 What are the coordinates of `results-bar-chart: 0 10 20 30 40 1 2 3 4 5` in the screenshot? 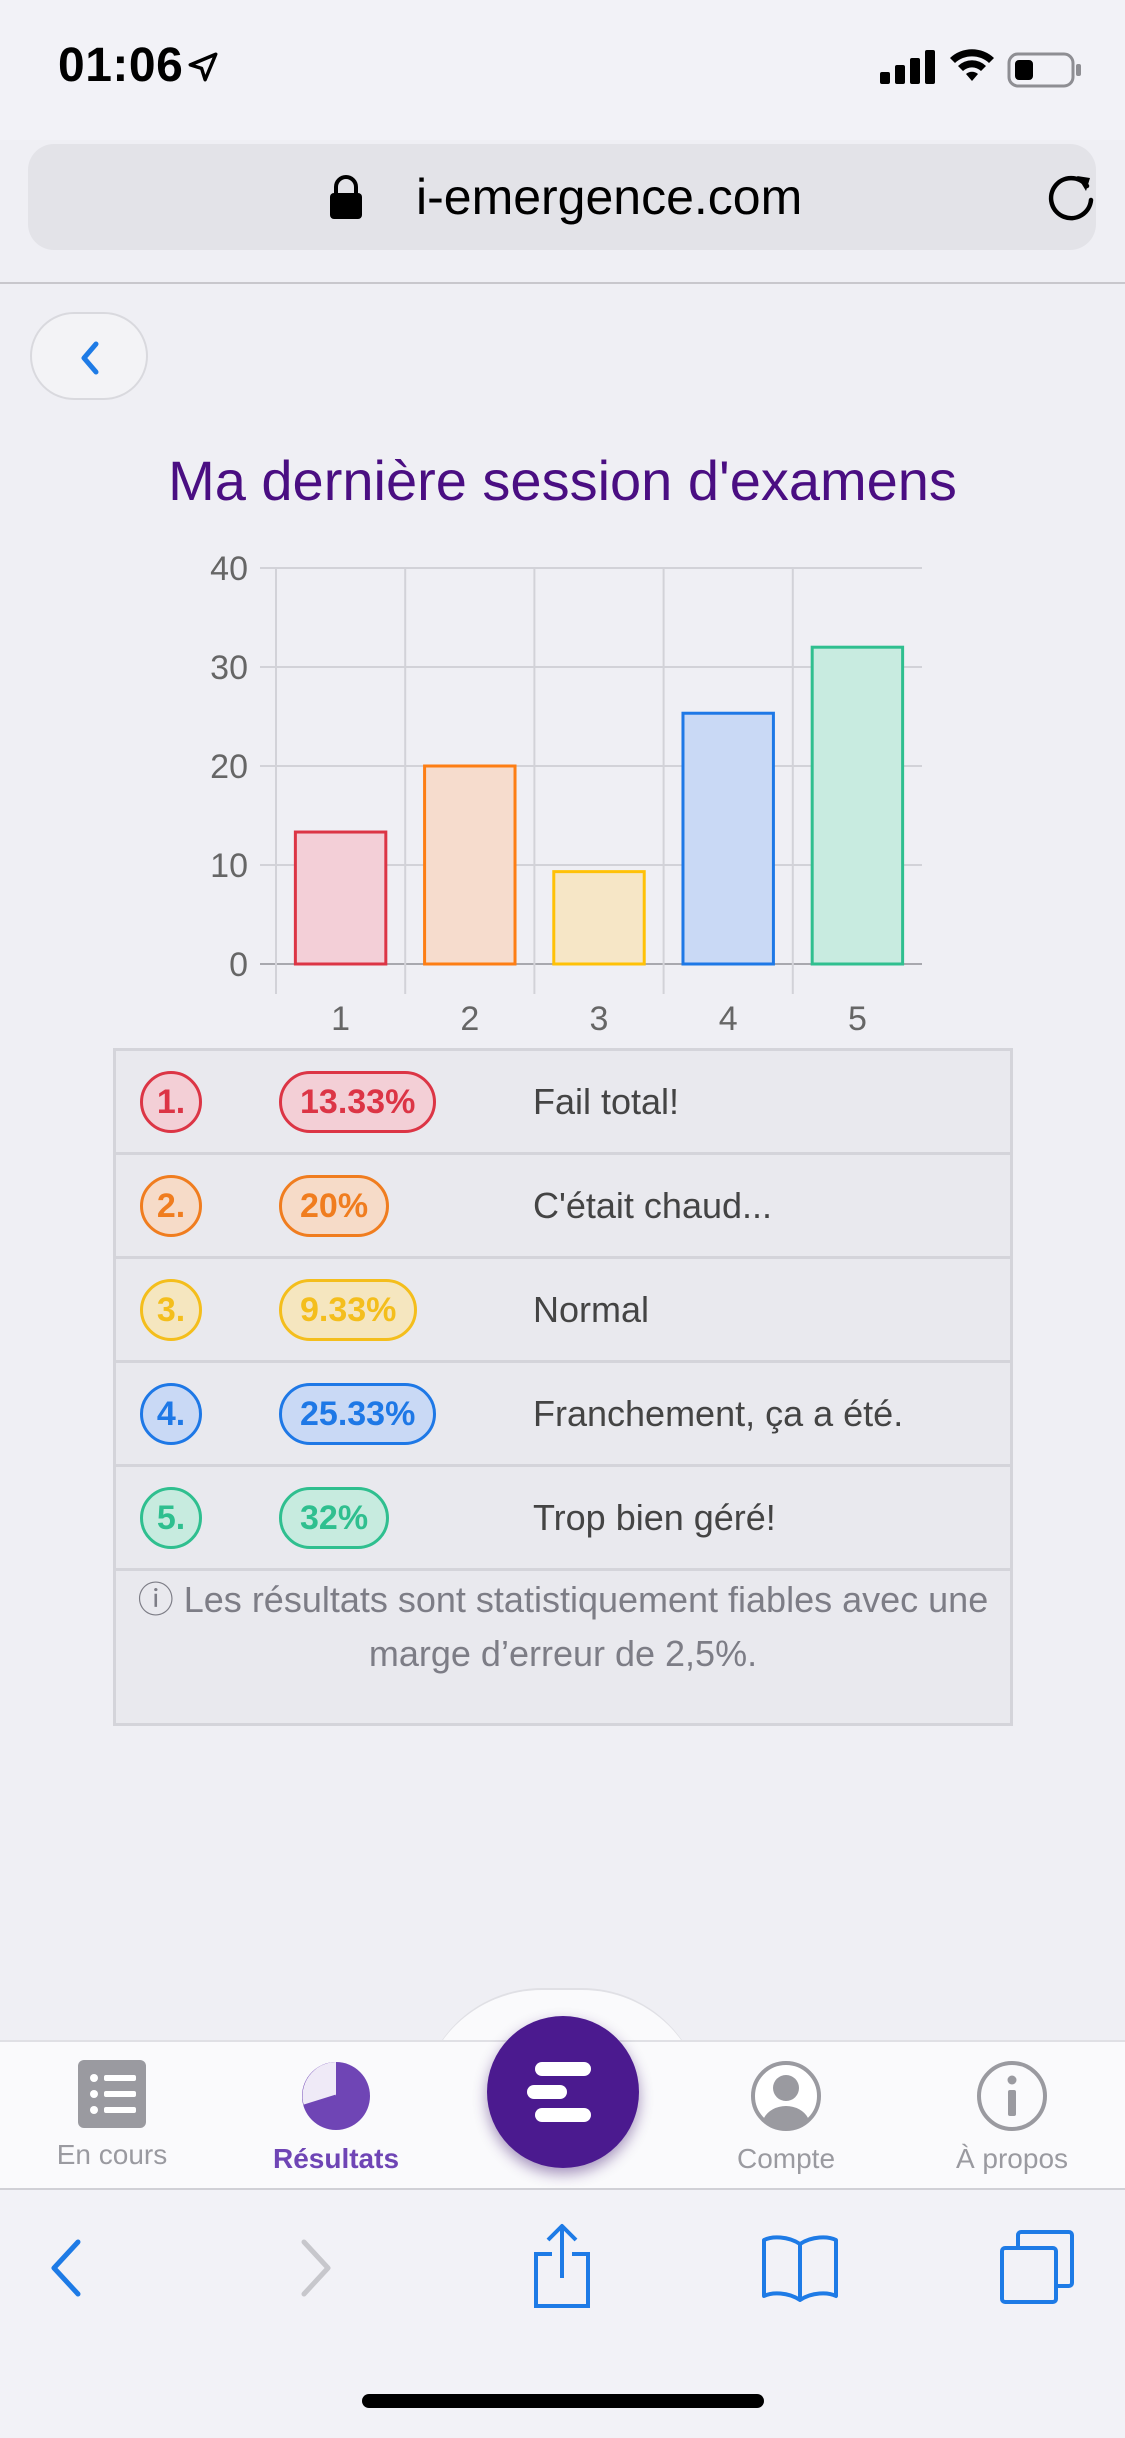 It's located at (566, 794).